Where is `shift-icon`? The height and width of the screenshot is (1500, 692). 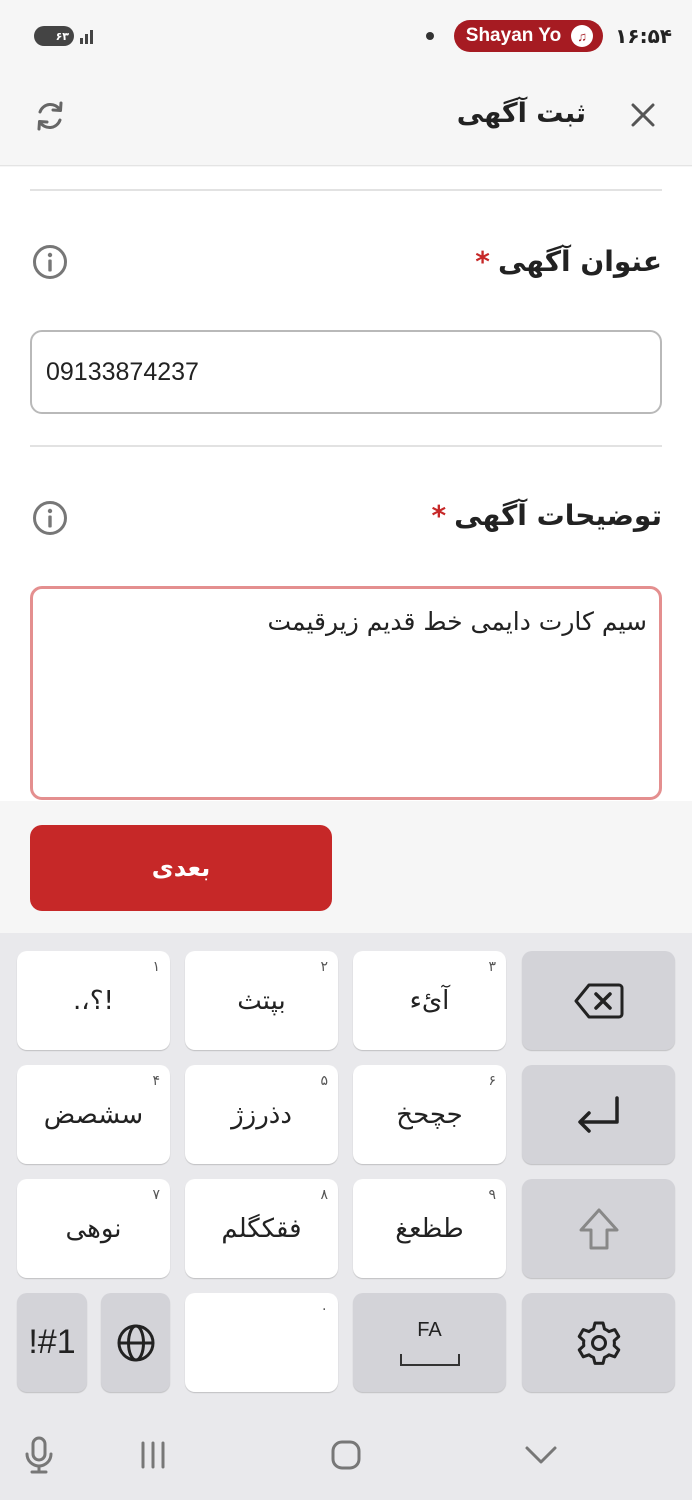
shift-icon is located at coordinates (598, 1228).